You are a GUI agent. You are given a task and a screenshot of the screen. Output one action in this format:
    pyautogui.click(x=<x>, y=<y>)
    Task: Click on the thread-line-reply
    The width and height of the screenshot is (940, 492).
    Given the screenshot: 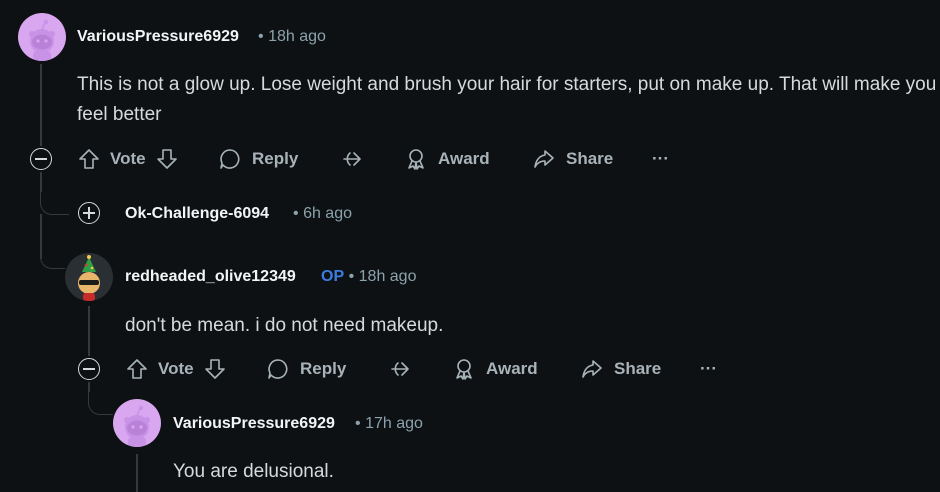 What is the action you would take?
    pyautogui.click(x=89, y=331)
    